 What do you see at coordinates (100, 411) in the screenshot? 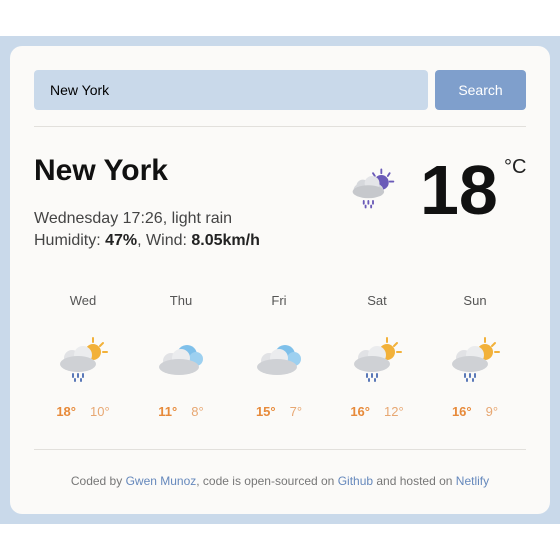
I see `temp-min: 10°` at bounding box center [100, 411].